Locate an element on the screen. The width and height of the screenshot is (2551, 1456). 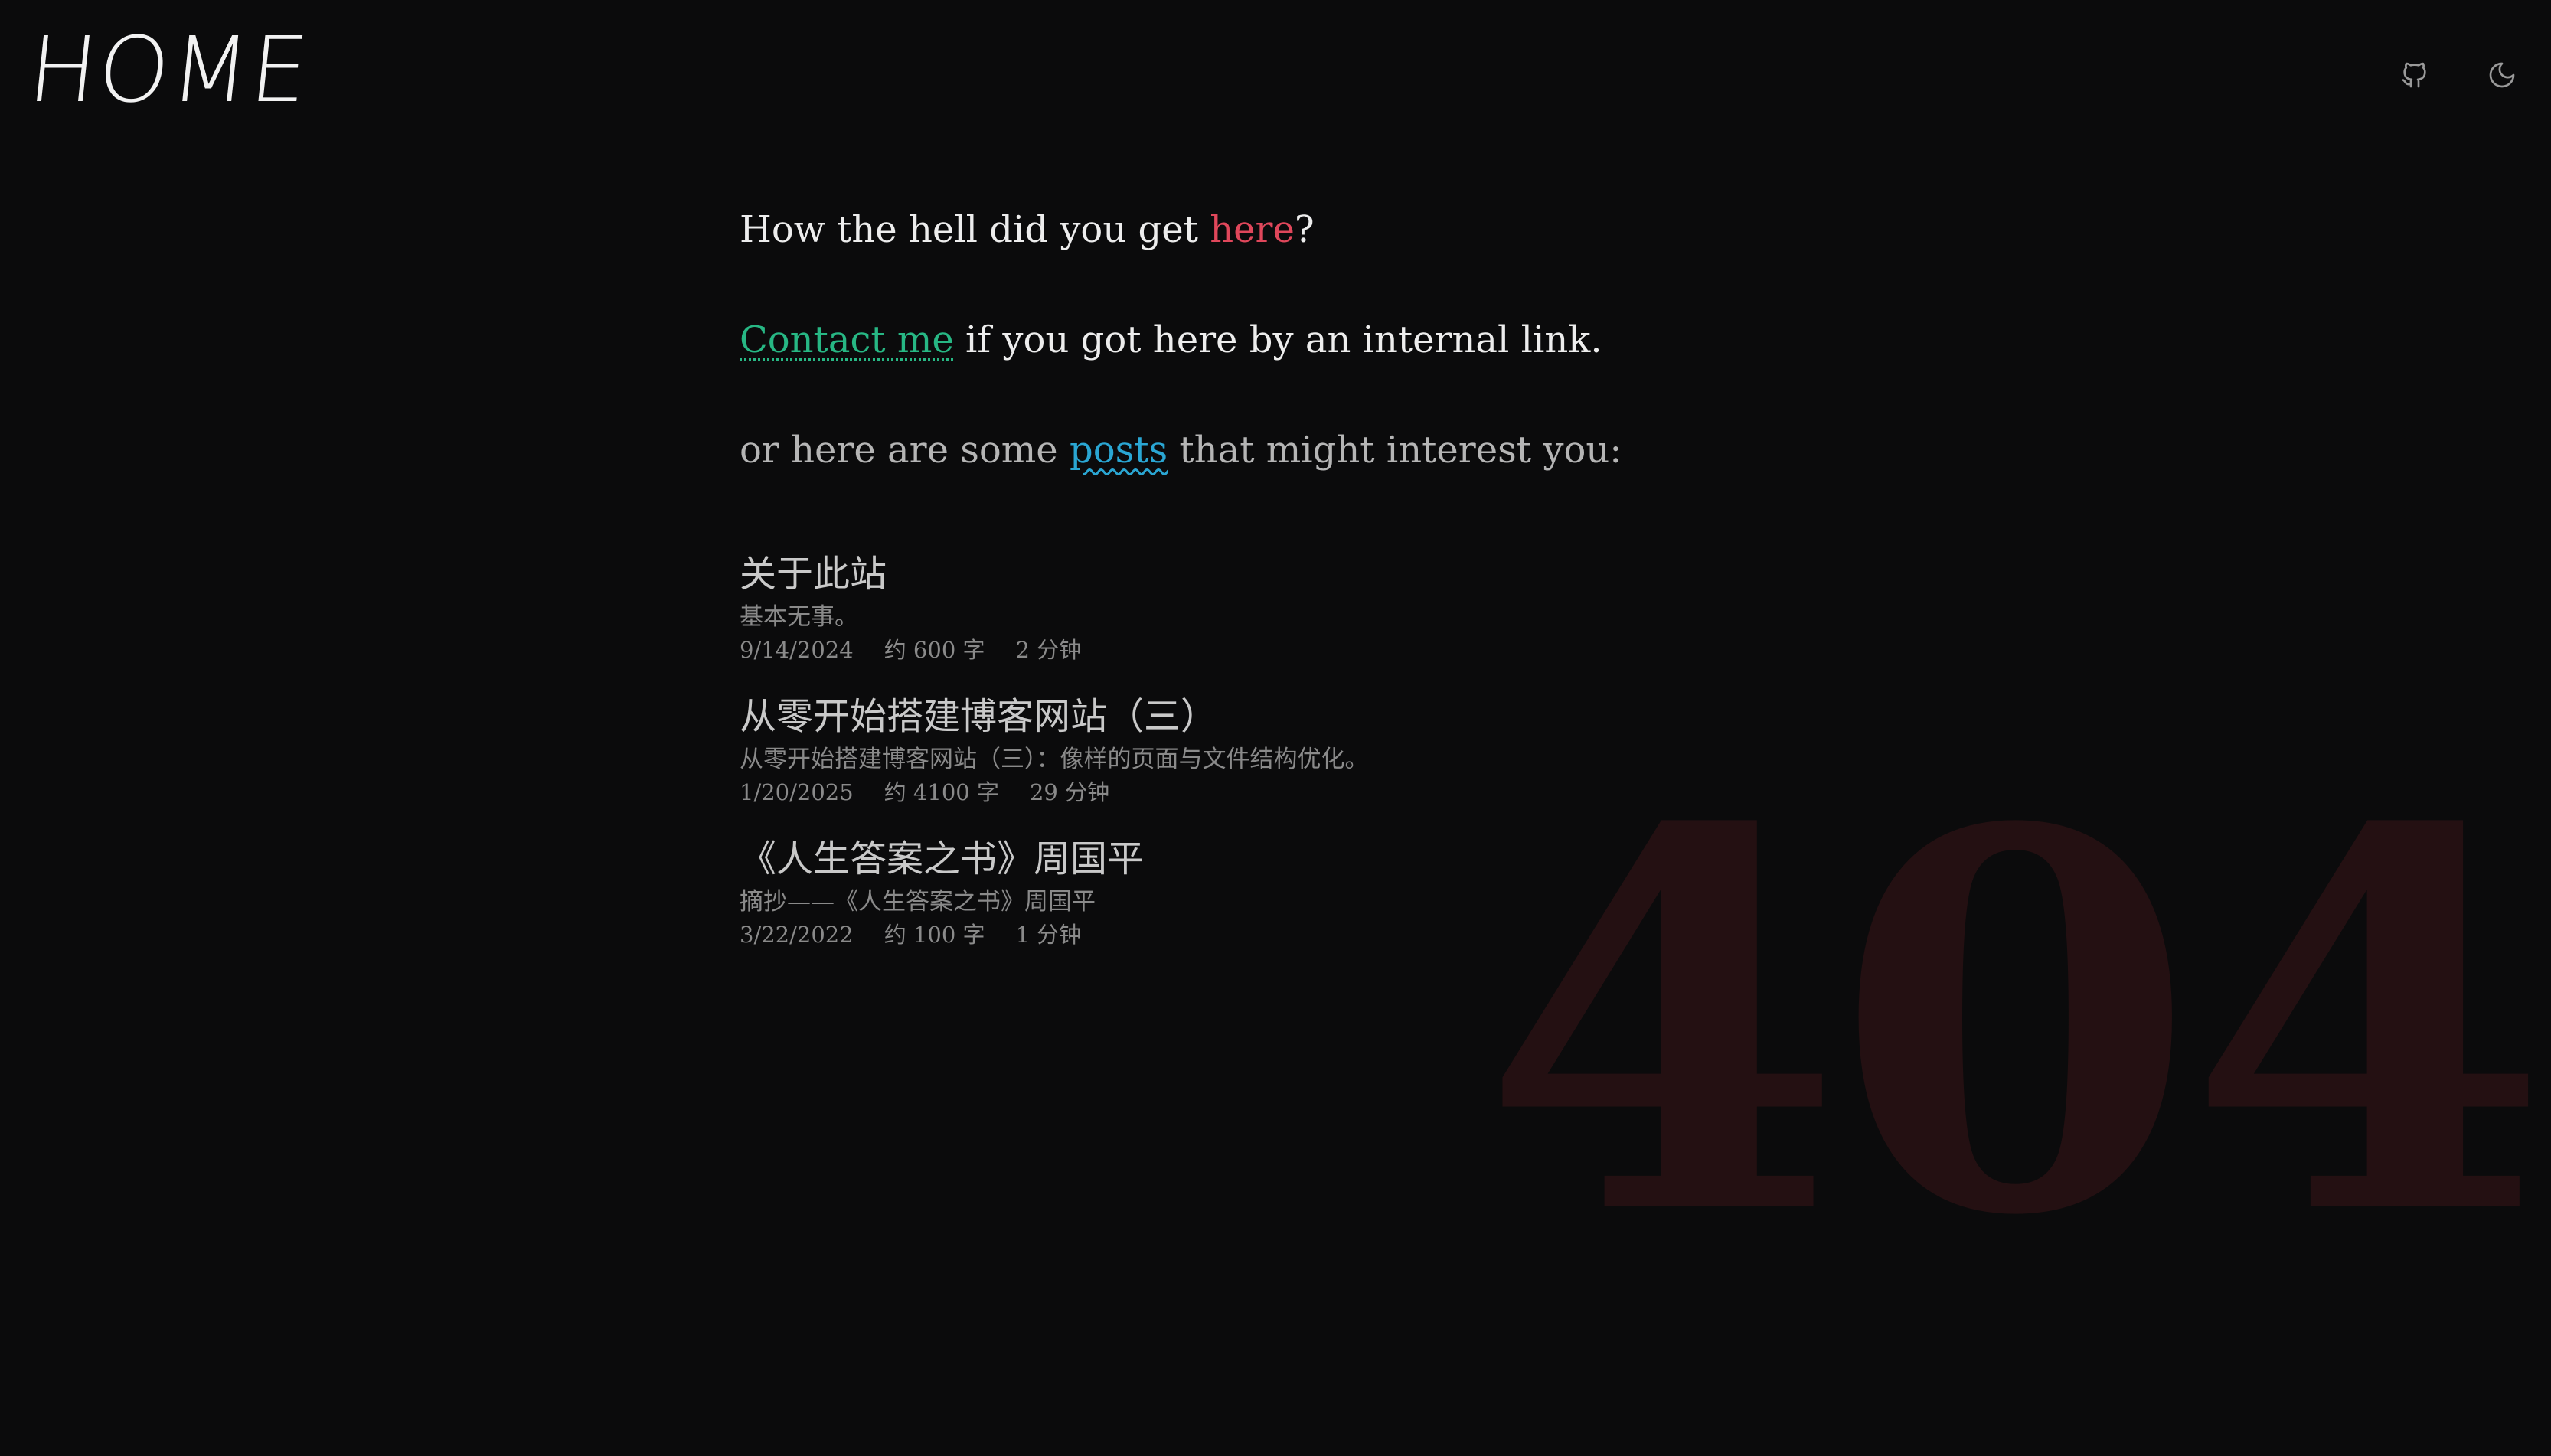
post-date: 3/22/2022 is located at coordinates (797, 935).